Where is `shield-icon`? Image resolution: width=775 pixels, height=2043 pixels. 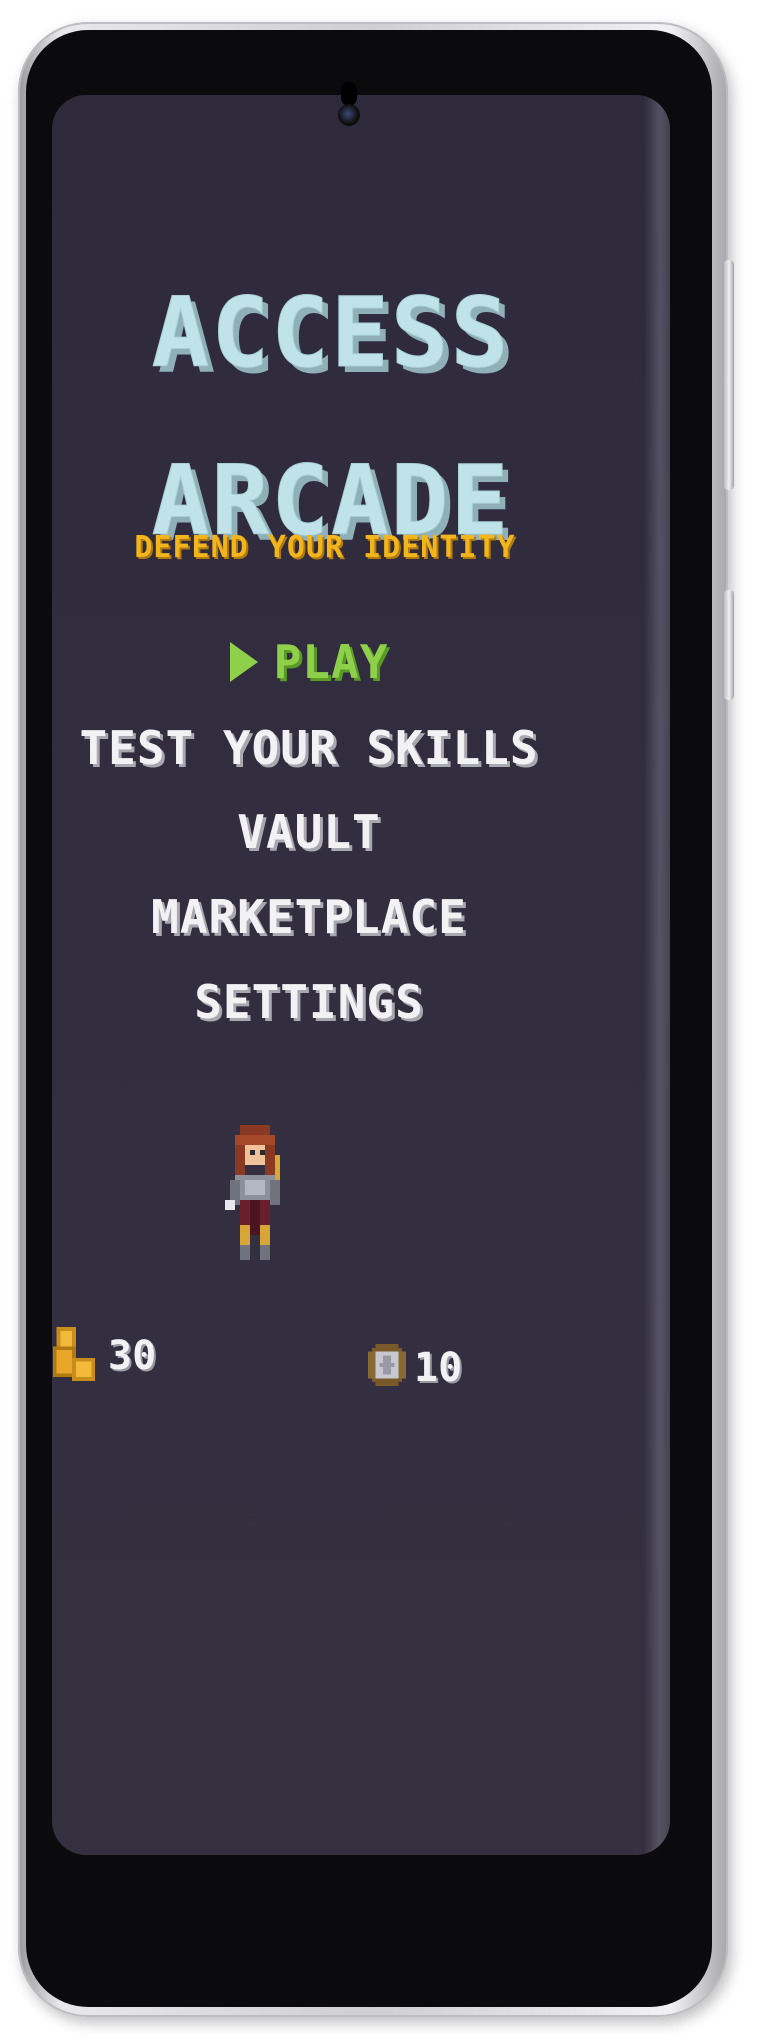
shield-icon is located at coordinates (387, 1365).